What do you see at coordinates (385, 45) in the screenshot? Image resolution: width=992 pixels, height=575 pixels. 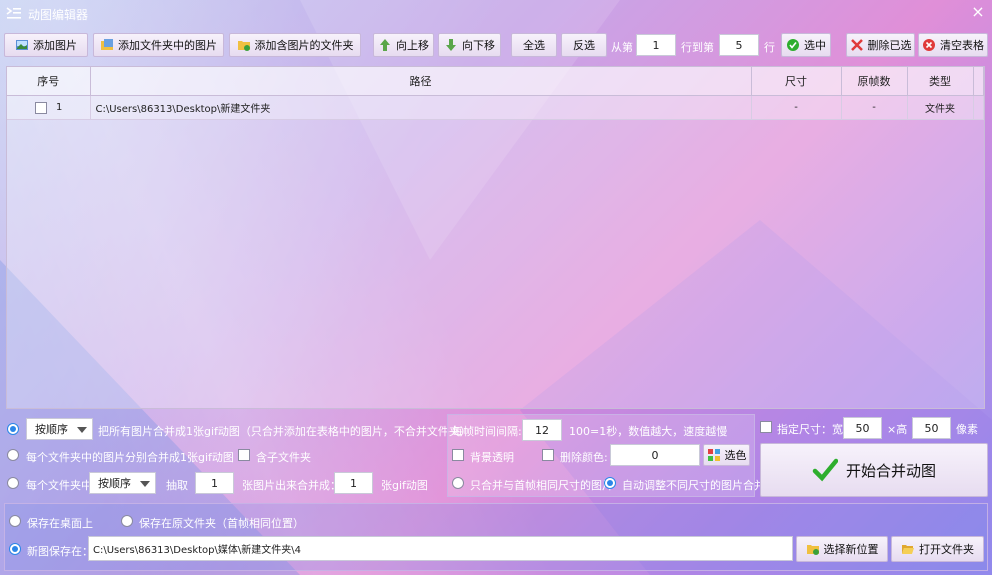 I see `arrow-up-icon` at bounding box center [385, 45].